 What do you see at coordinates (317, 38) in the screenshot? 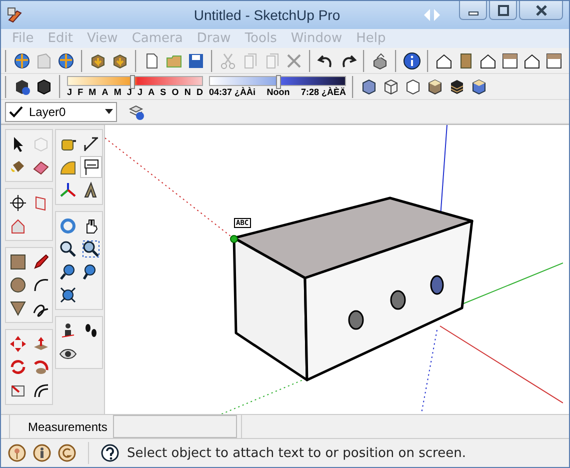
I see `menu-item: Window` at bounding box center [317, 38].